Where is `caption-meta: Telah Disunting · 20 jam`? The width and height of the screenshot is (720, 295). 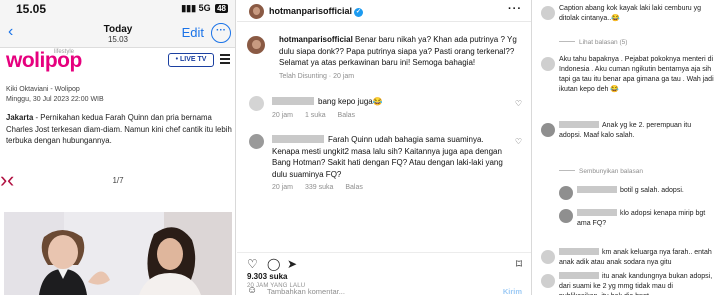 caption-meta: Telah Disunting · 20 jam is located at coordinates (317, 76).